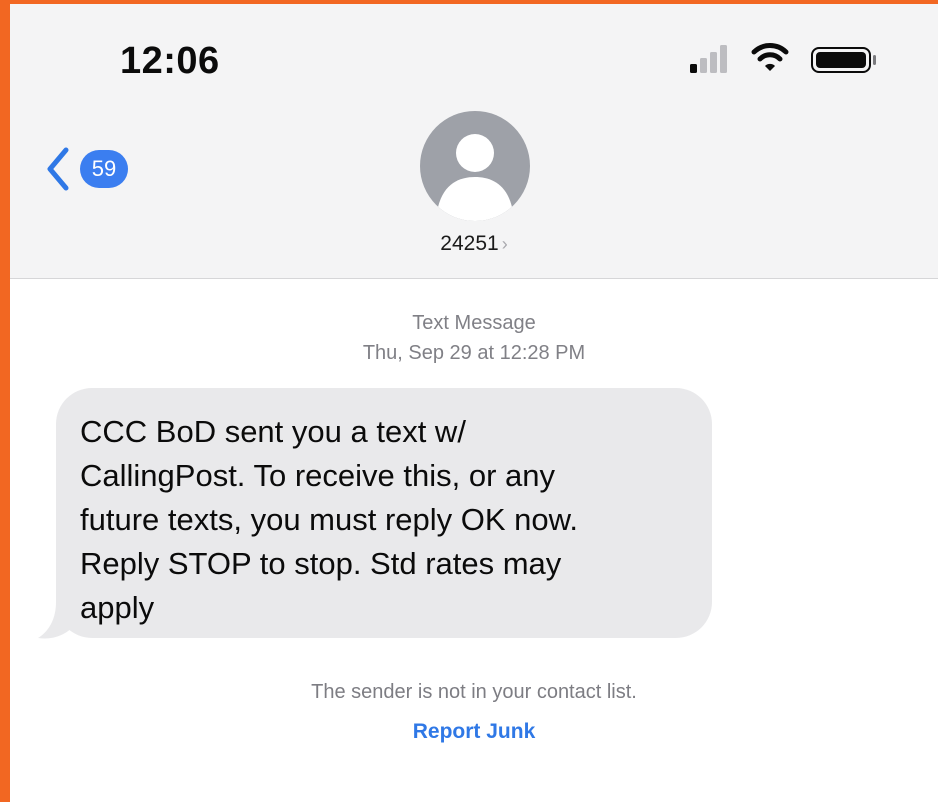 This screenshot has height=802, width=938. Describe the element at coordinates (58, 169) in the screenshot. I see `chevron-left-icon` at that location.